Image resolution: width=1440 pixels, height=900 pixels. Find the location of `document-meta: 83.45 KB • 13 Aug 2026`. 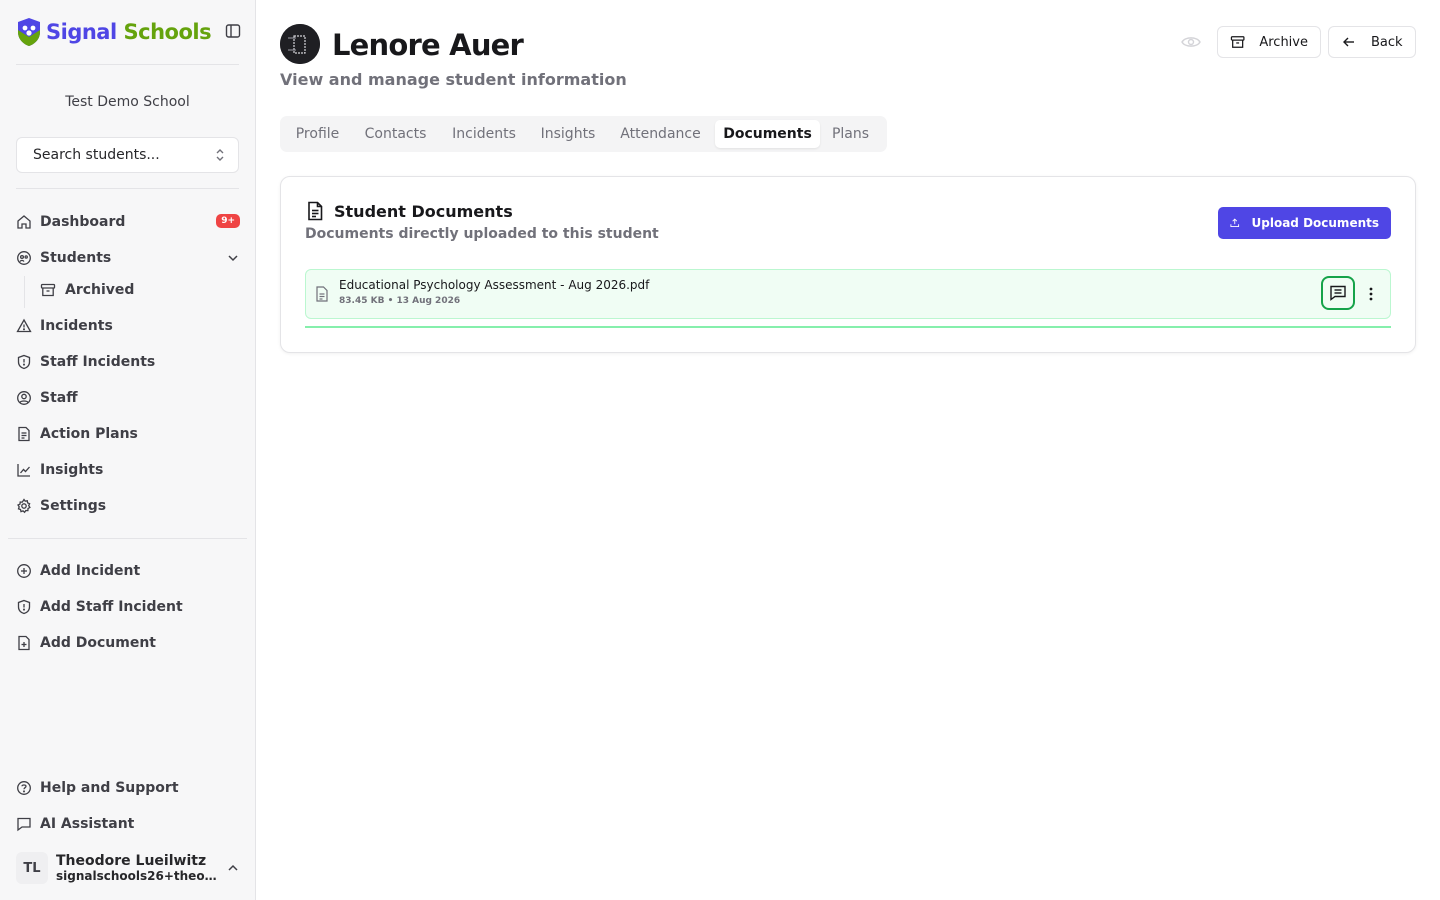

document-meta: 83.45 KB • 13 Aug 2026 is located at coordinates (400, 301).